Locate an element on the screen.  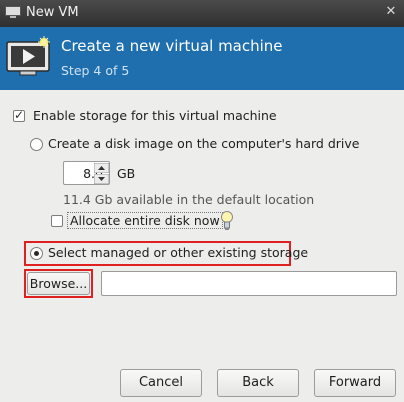
create-disk-radio is located at coordinates (36, 144).